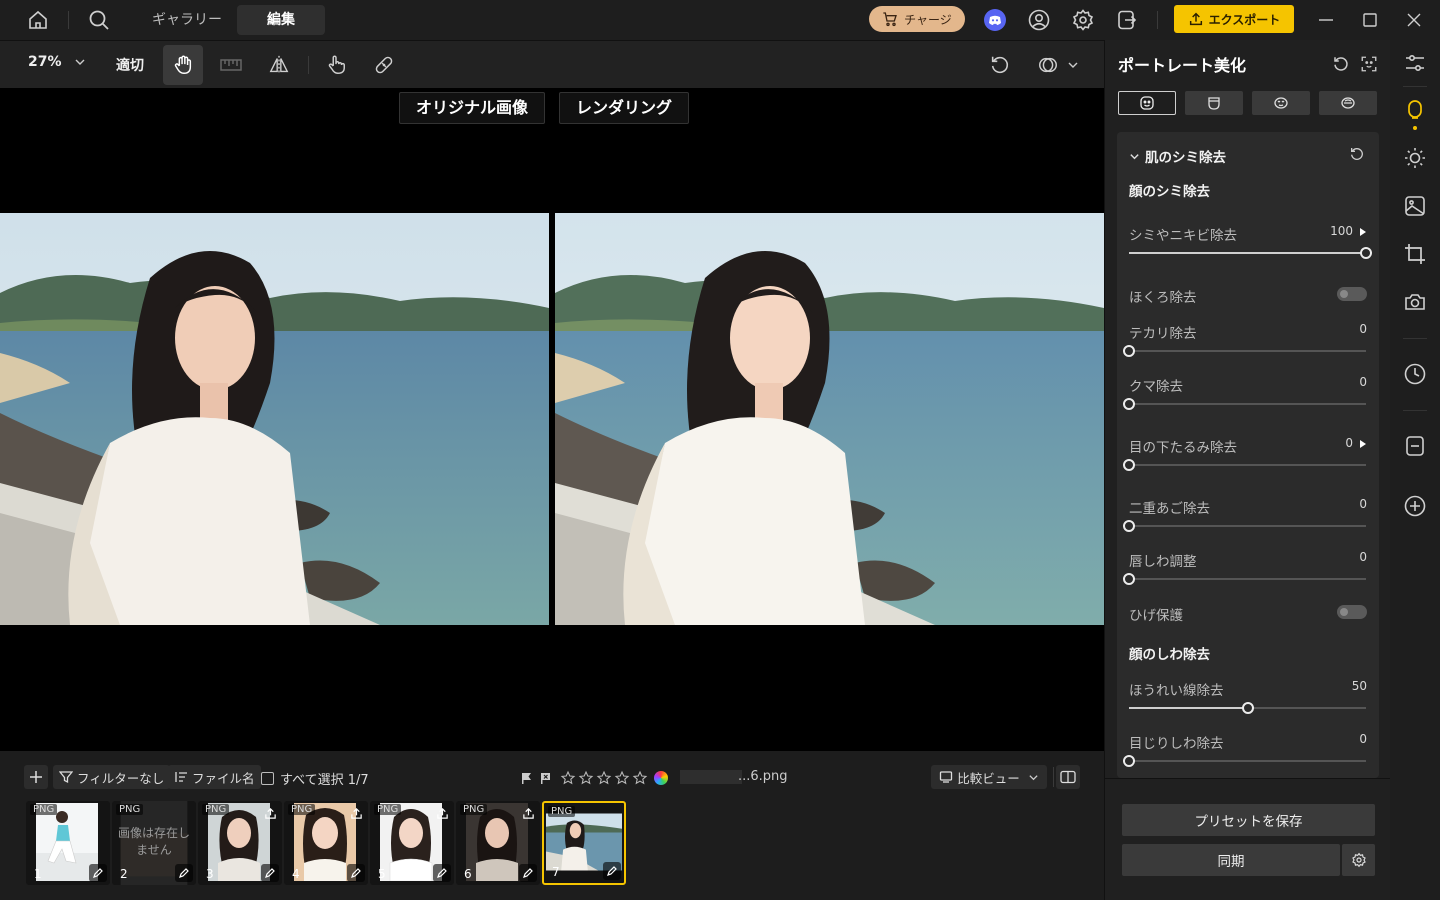 The width and height of the screenshot is (1440, 900). What do you see at coordinates (112, 777) in the screenshot?
I see `filter-dropdown: フィルターなし` at bounding box center [112, 777].